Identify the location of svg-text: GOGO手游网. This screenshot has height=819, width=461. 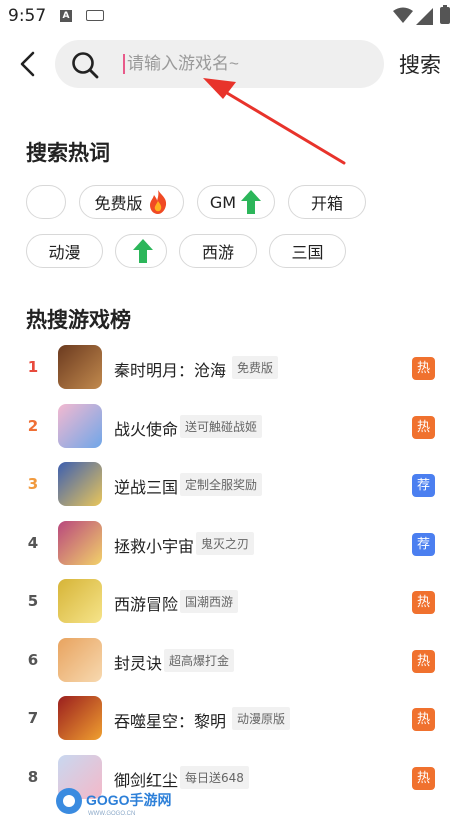
(129, 800).